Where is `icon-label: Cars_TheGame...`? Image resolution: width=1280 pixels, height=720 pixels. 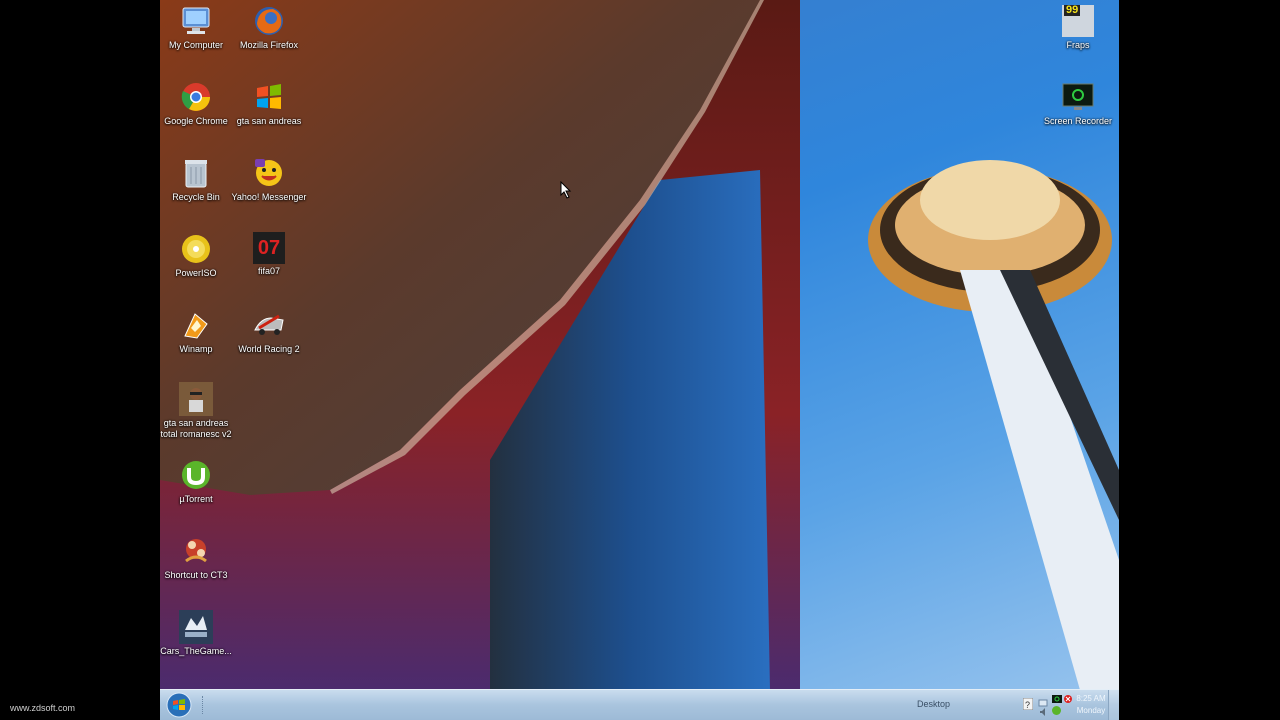 icon-label: Cars_TheGame... is located at coordinates (196, 651).